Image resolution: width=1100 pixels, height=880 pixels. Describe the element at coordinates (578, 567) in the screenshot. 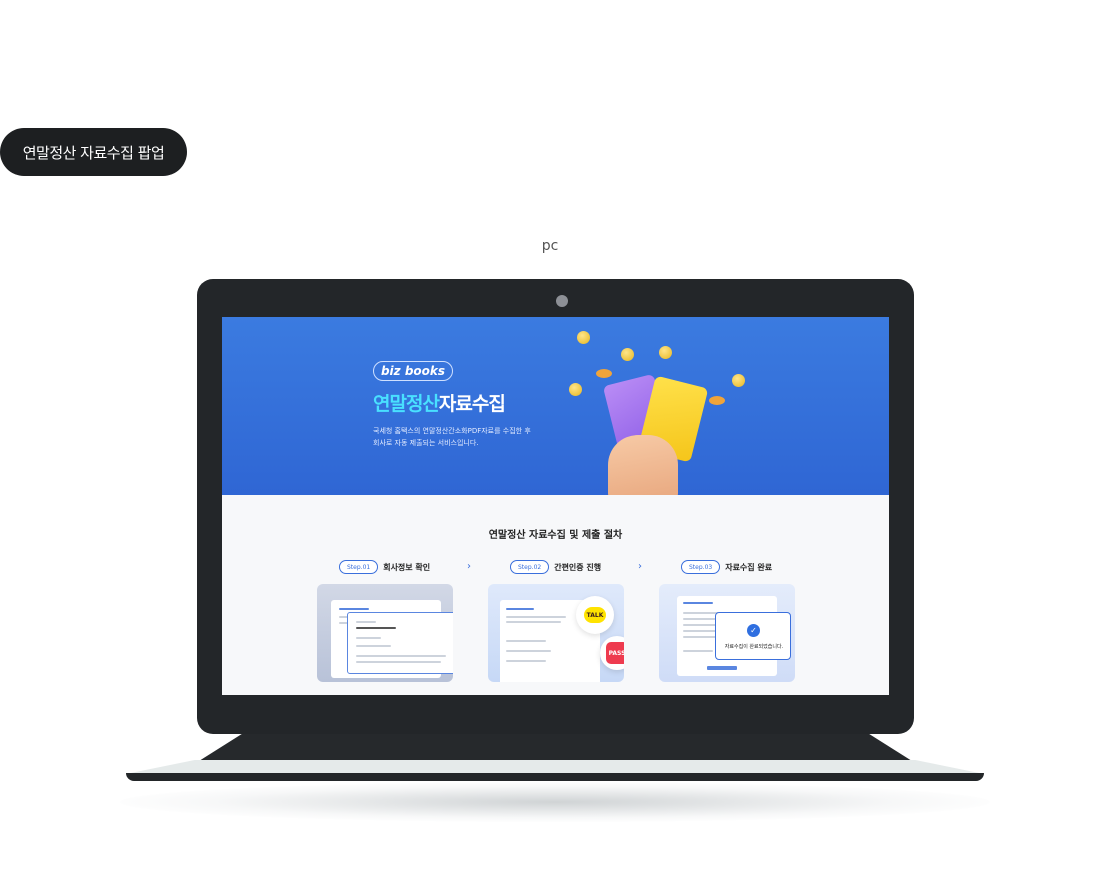

I see `step-label: 간편인증 진행` at that location.